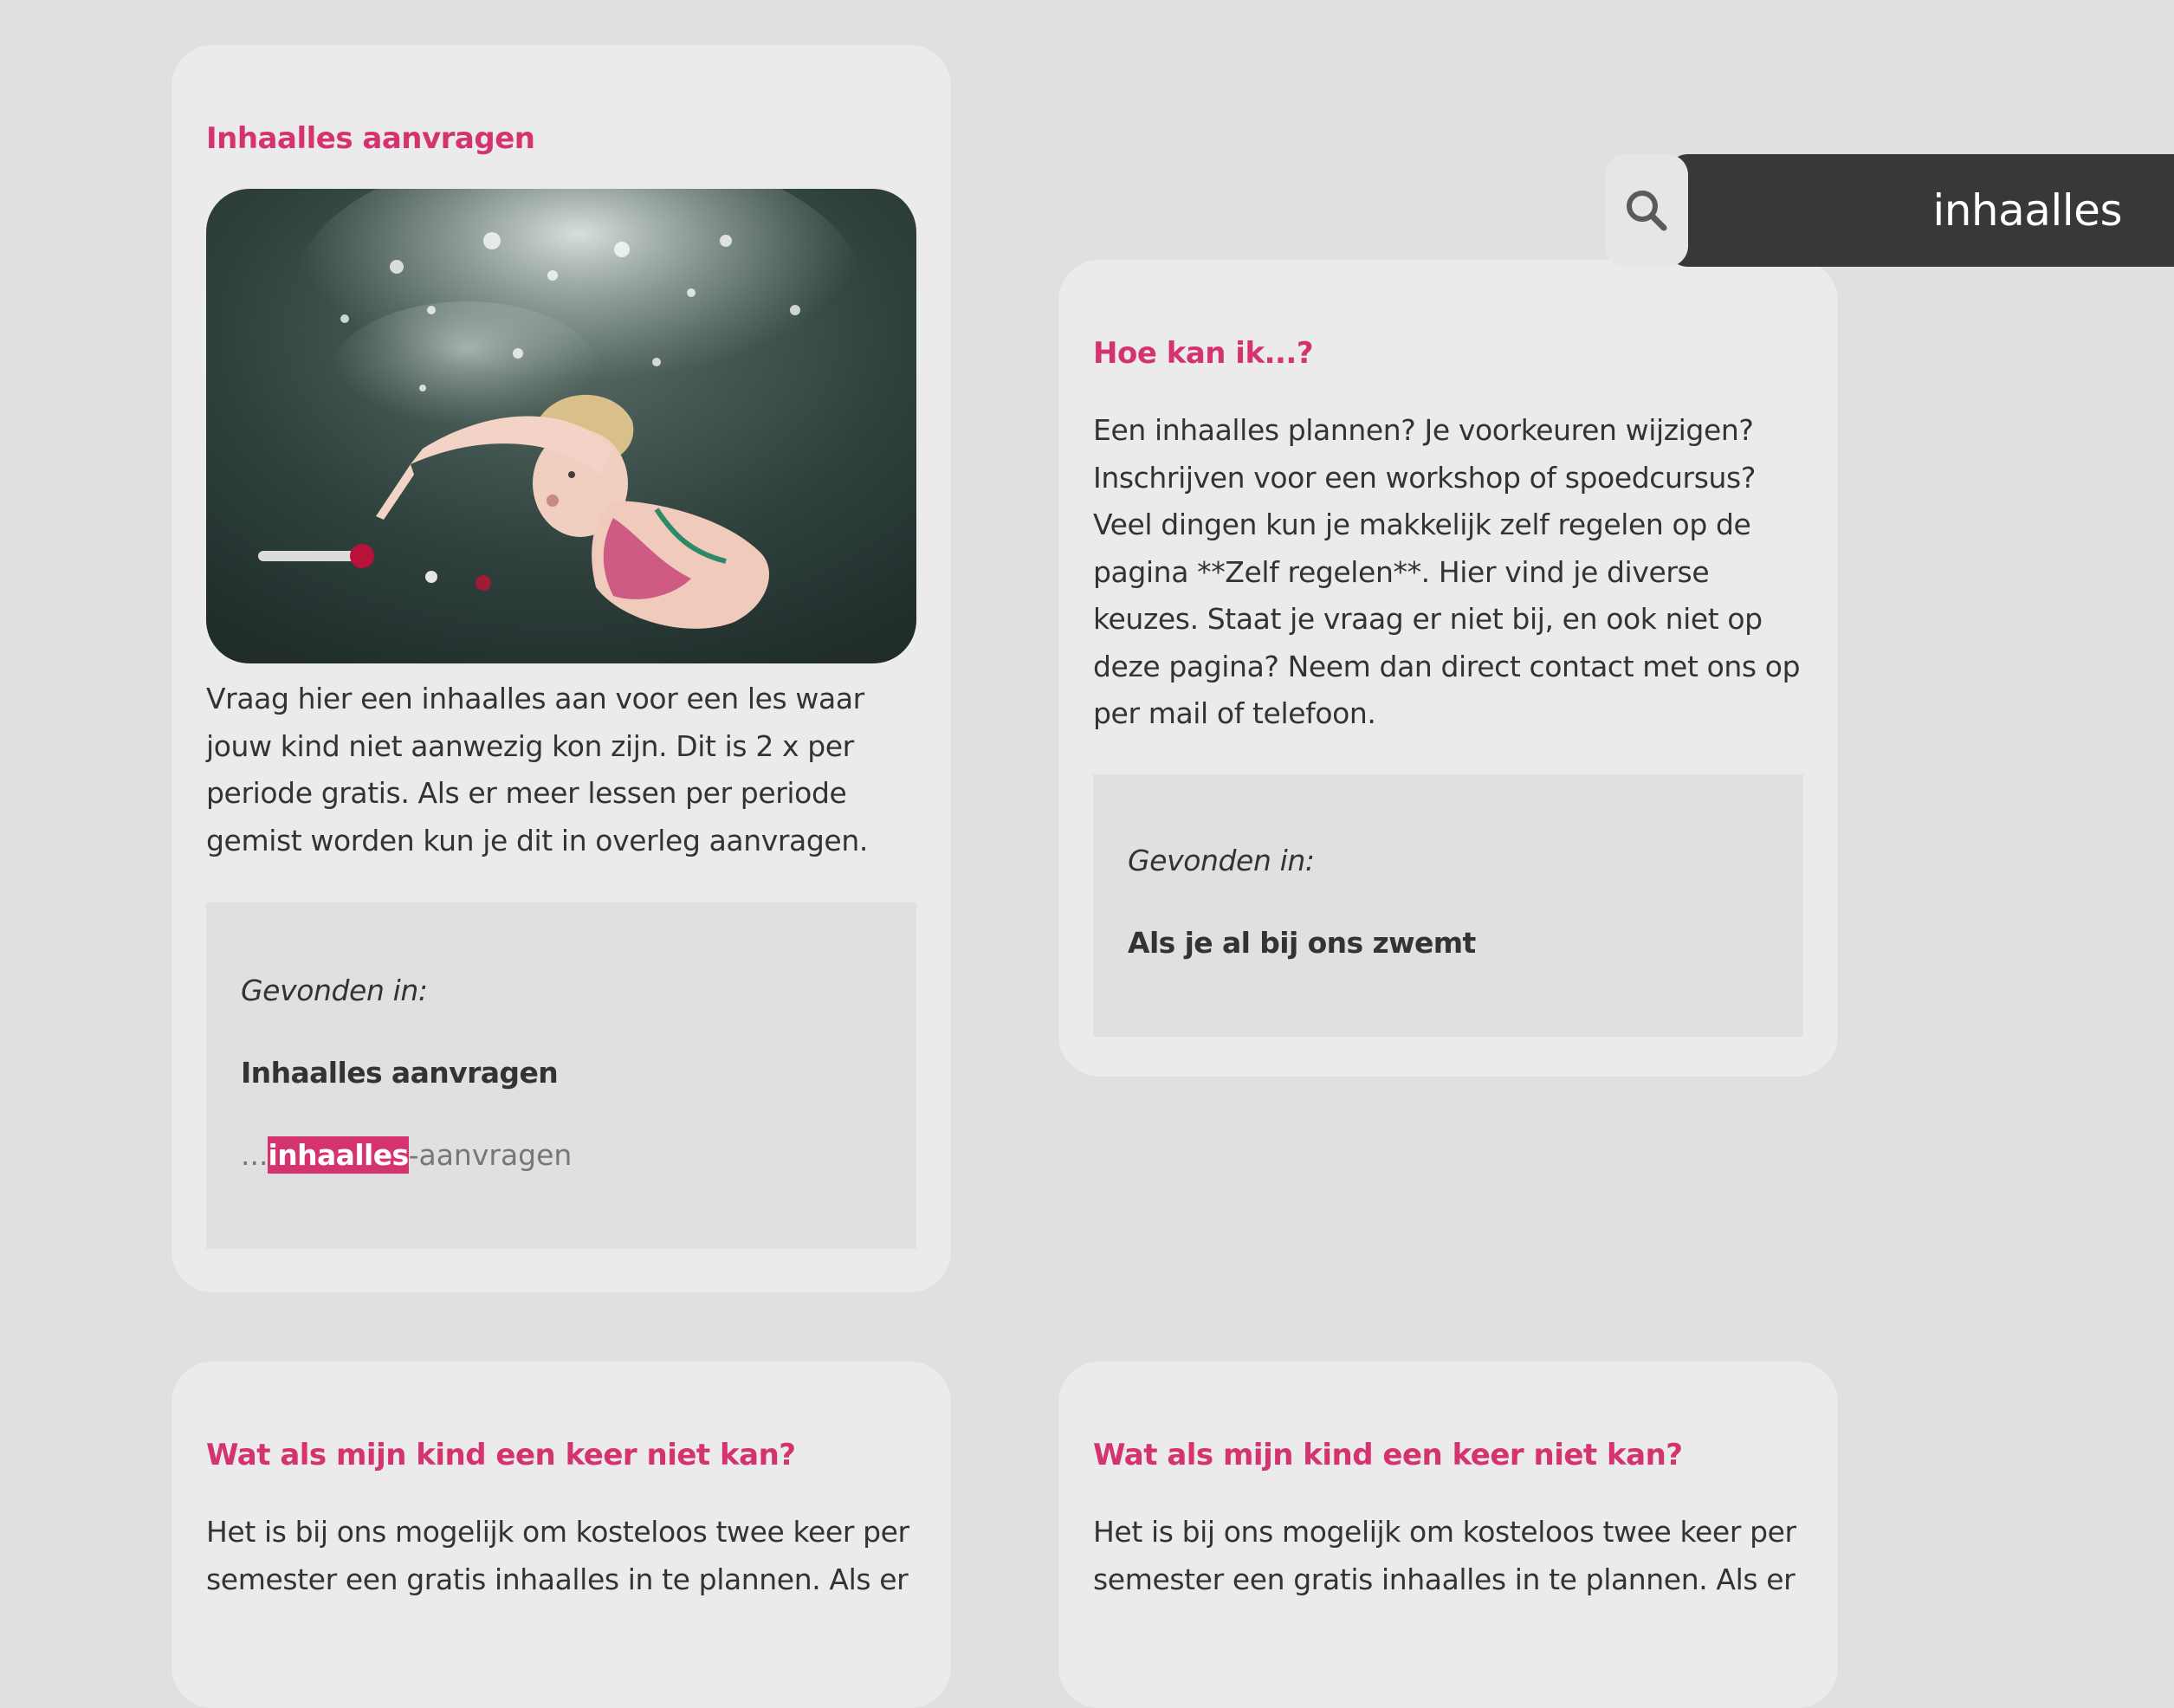 This screenshot has width=2174, height=1708. I want to click on underwater-swimming-photo, so click(561, 426).